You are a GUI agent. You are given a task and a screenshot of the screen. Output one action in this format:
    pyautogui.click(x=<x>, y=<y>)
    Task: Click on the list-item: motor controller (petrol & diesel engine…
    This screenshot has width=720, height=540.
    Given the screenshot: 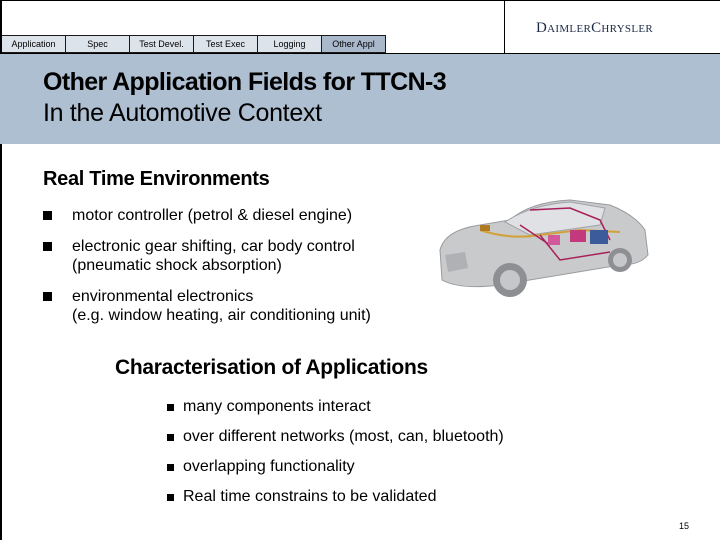 What is the action you would take?
    pyautogui.click(x=233, y=215)
    